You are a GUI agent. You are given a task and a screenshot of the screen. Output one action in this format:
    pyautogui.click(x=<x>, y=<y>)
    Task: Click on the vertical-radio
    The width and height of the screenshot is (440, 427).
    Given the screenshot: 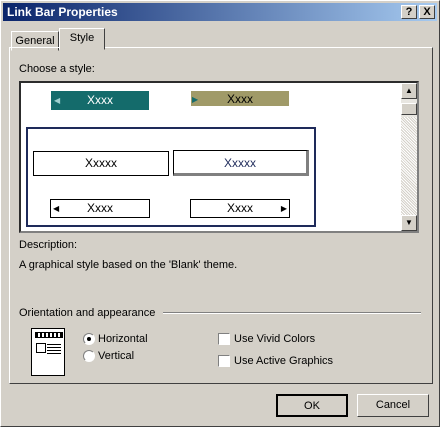 What is the action you would take?
    pyautogui.click(x=89, y=356)
    